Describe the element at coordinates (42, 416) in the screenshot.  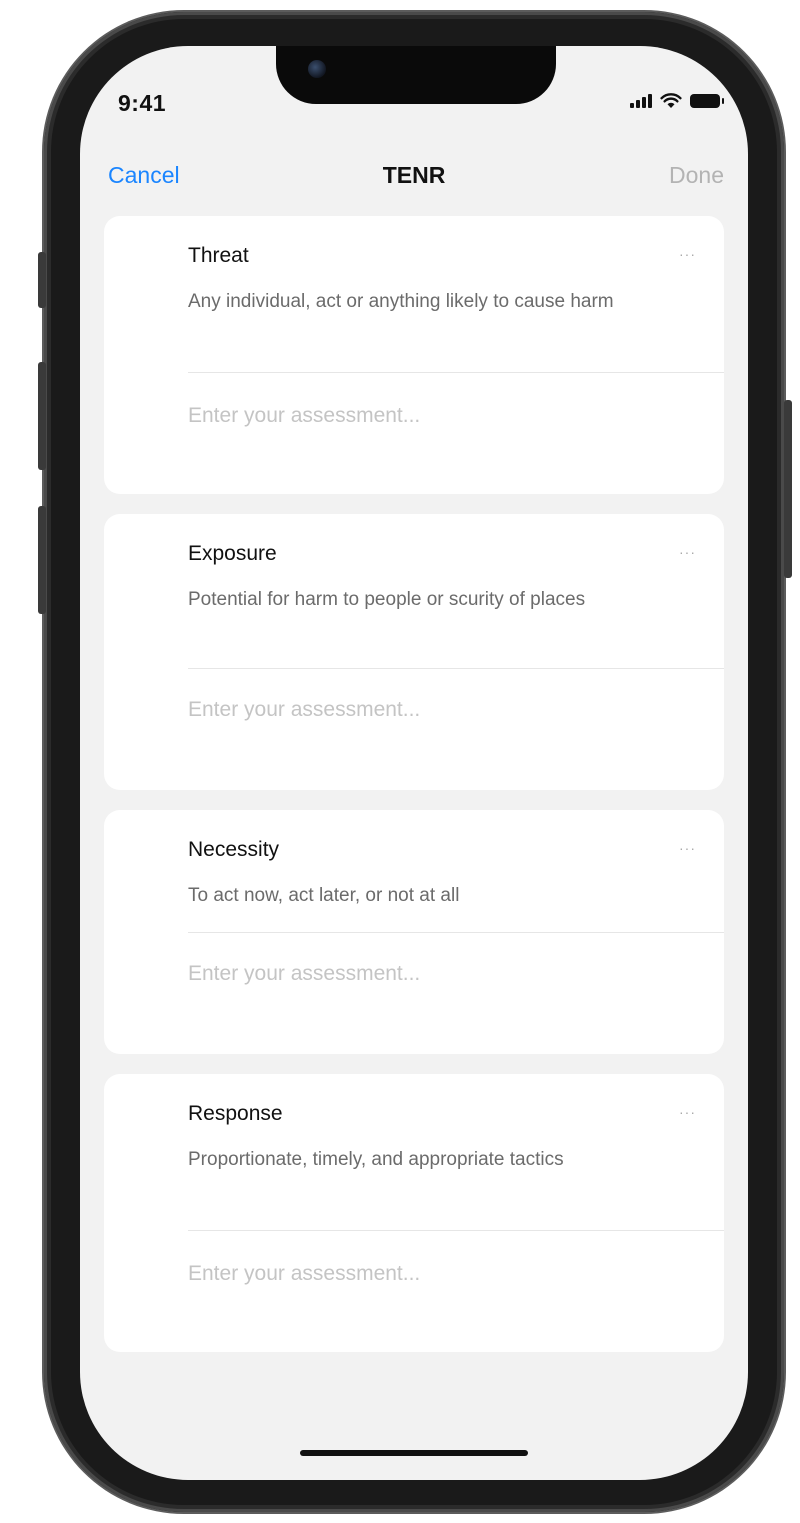
I see `volume-up-button` at that location.